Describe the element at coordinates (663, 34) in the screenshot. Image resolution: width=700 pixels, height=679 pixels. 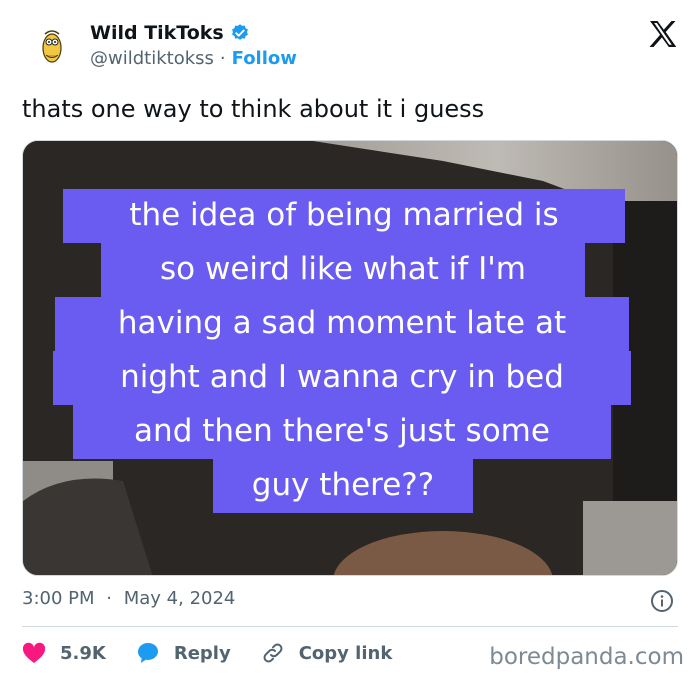
I see `x-logo-icon` at that location.